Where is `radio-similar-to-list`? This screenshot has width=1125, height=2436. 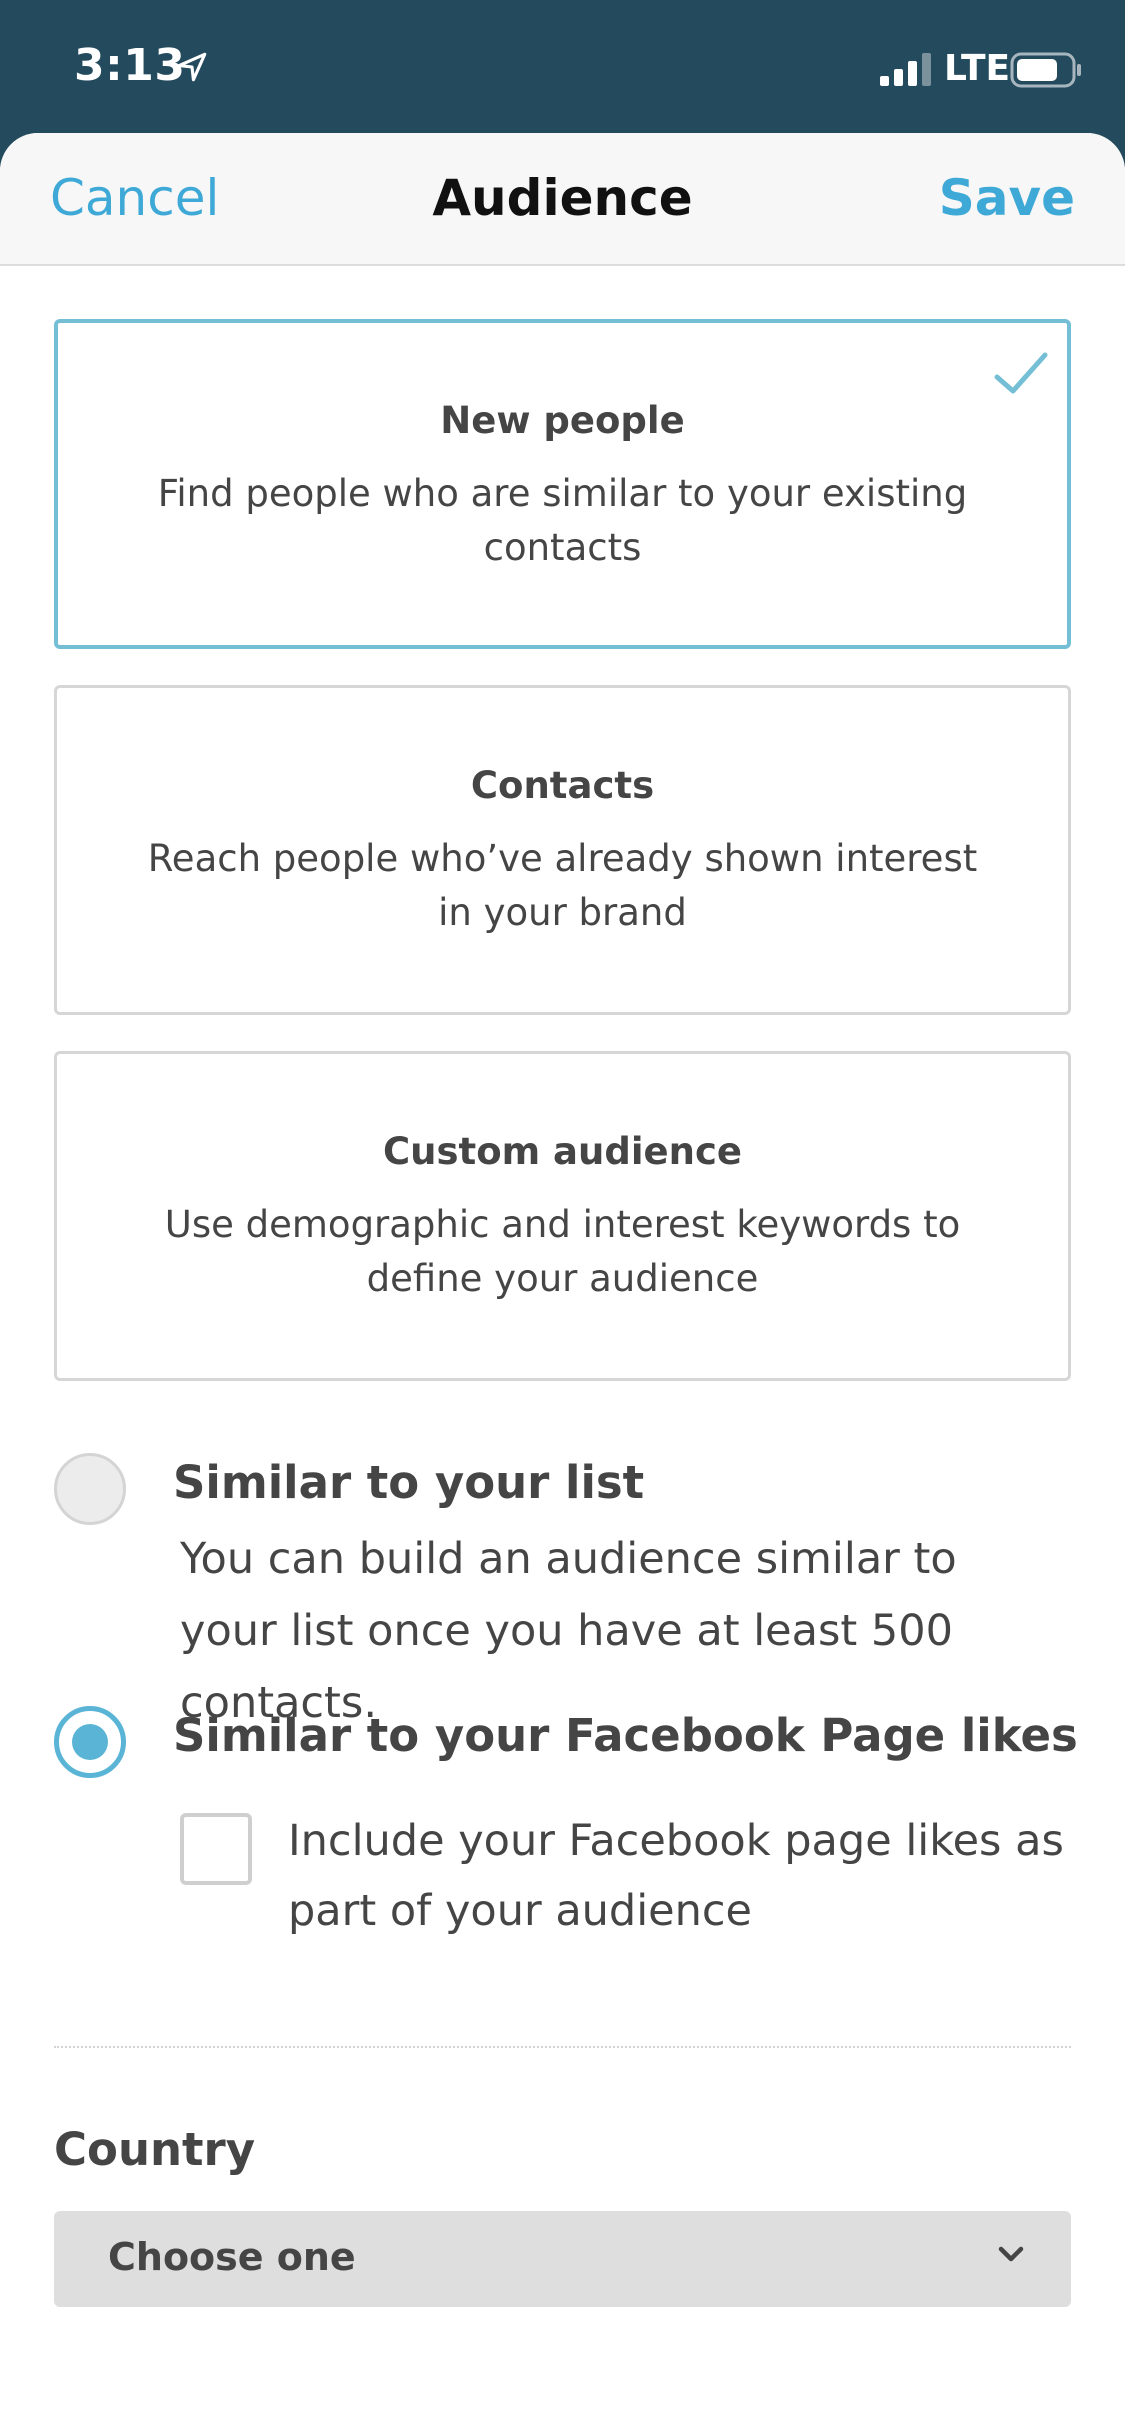
radio-similar-to-list is located at coordinates (90, 1489).